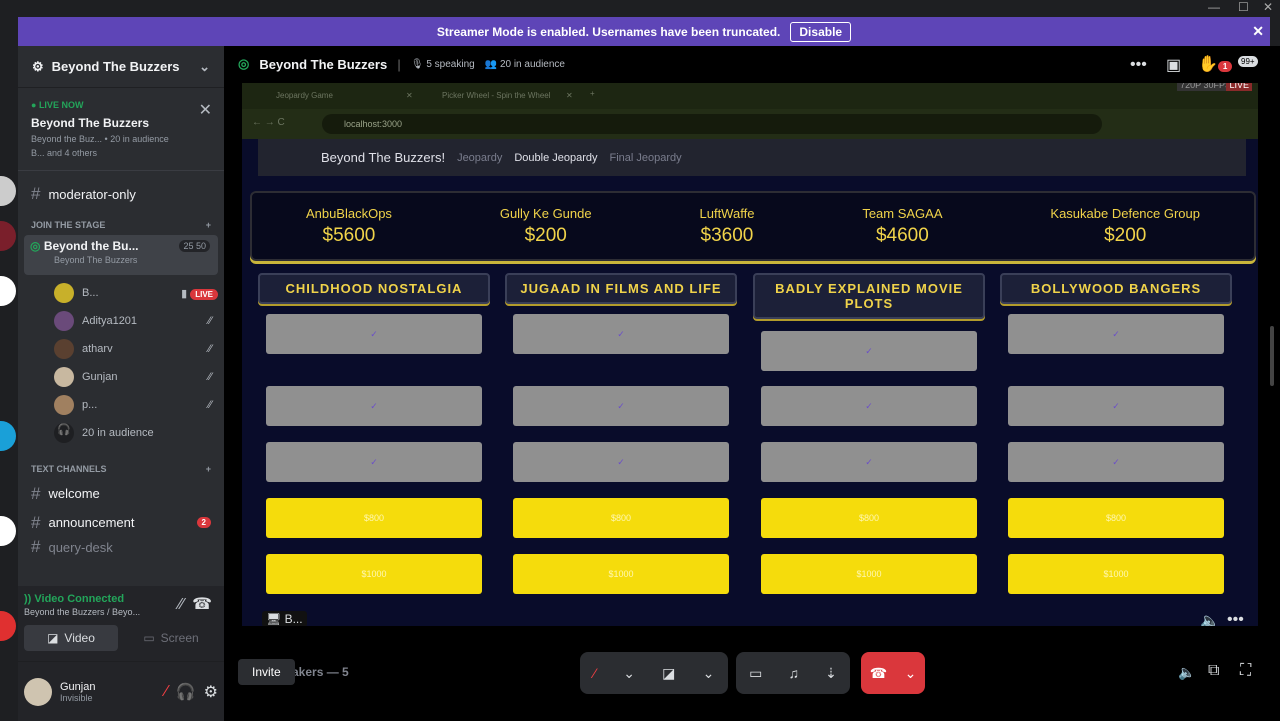 This screenshot has width=1280, height=721. I want to click on inbox-icon: ▣, so click(1173, 65).